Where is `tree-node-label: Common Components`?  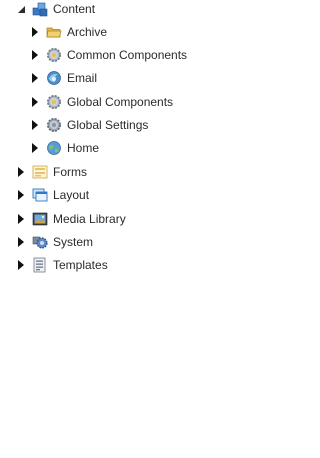 tree-node-label: Common Components is located at coordinates (127, 55).